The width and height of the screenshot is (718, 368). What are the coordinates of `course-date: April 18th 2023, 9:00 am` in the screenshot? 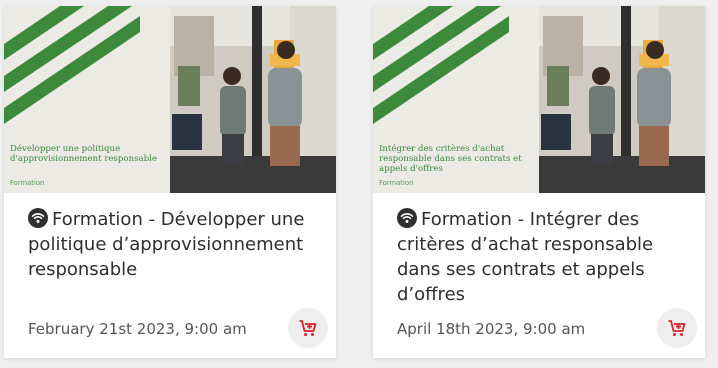 It's located at (491, 329).